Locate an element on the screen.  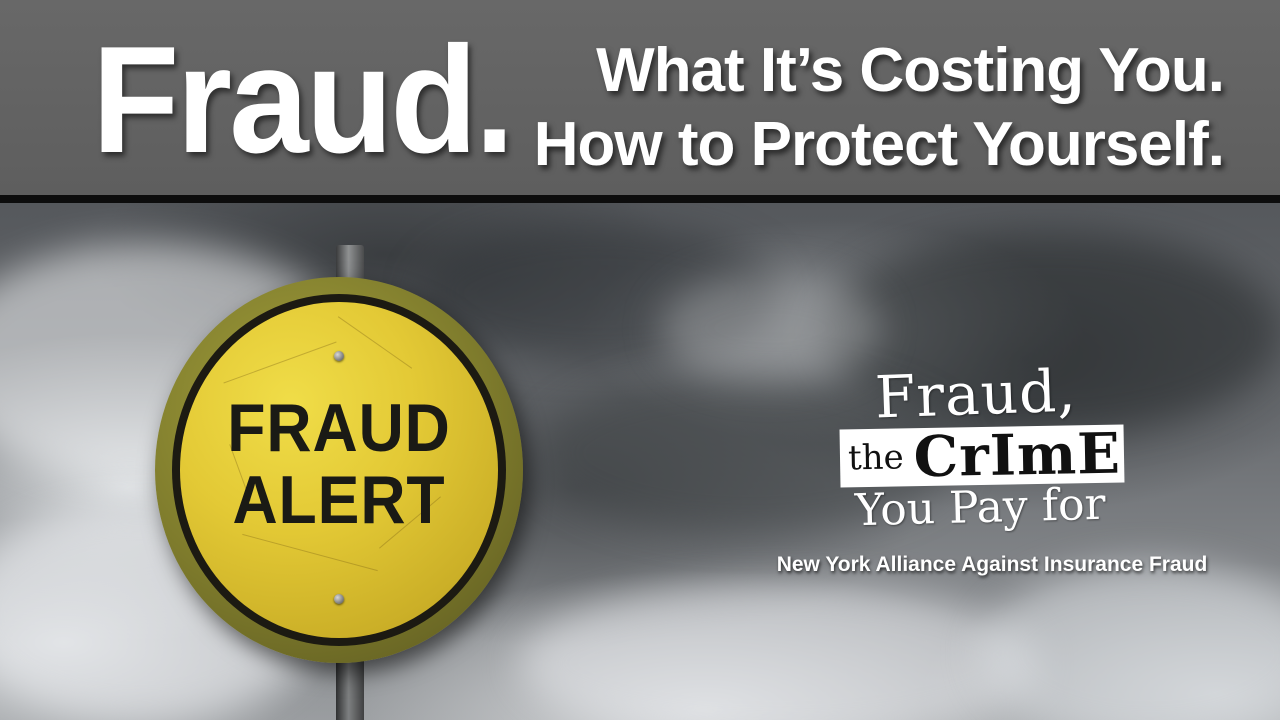
fraud-crime-logo: Fraud, the CrImE You Pay for is located at coordinates (980, 446).